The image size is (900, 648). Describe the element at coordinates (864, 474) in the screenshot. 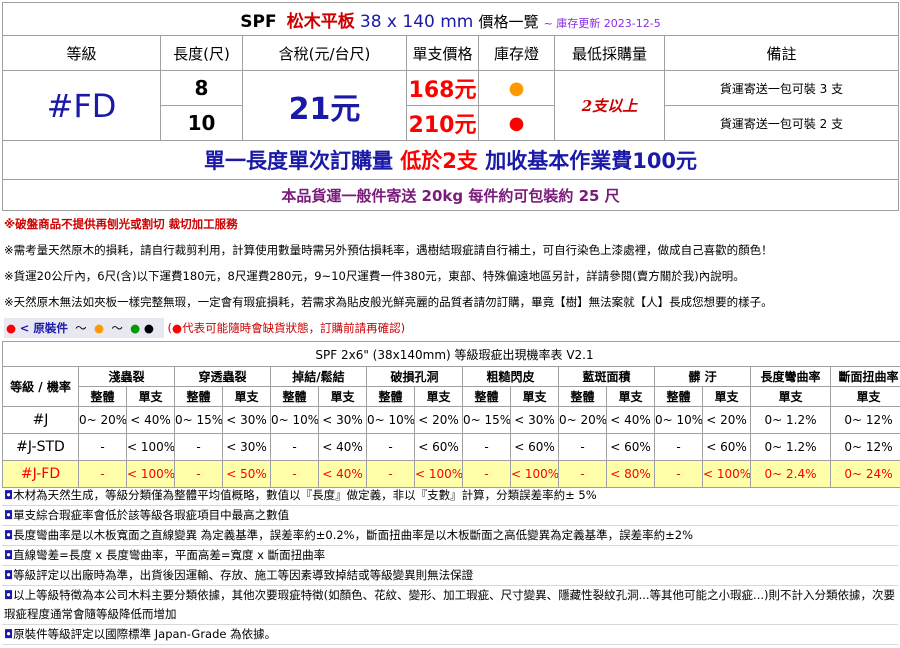

I see `table-cell: 0~ 24%` at that location.